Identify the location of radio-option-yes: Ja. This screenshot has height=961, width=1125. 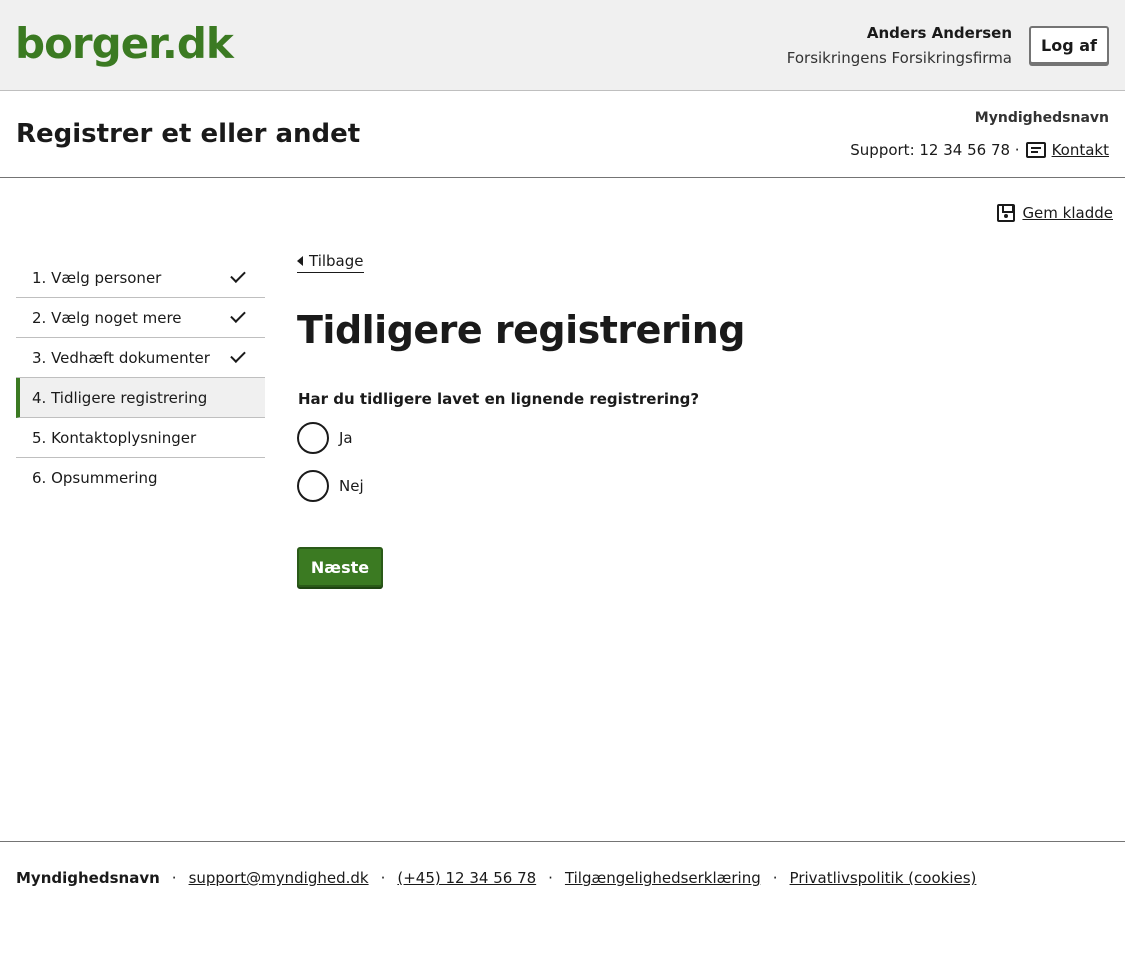
(325, 438).